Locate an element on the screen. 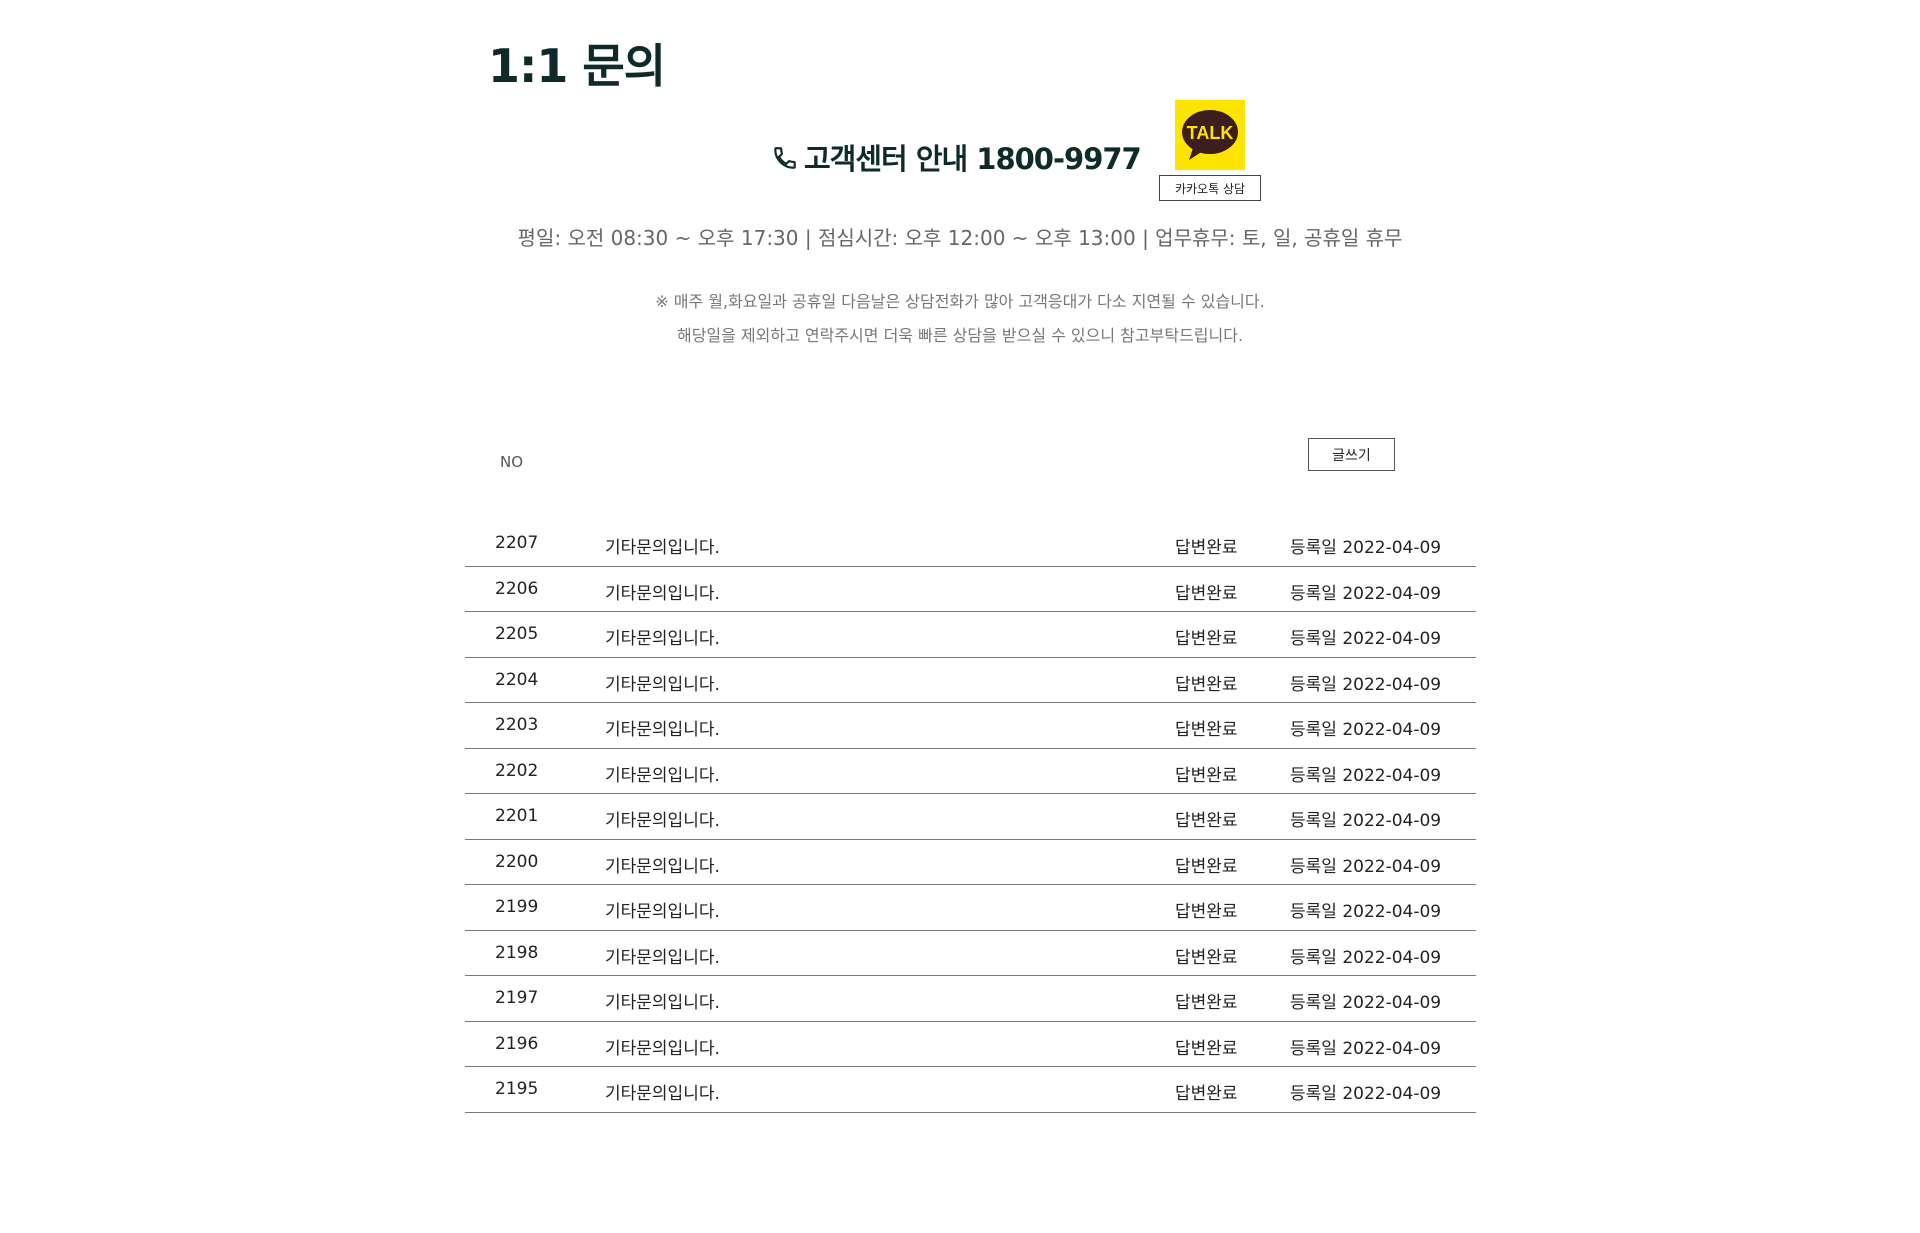 The width and height of the screenshot is (1920, 1233). inquiry-row: 2202 기타문의입니다. 답변완료 등록일 2022-04-09 is located at coordinates (970, 771).